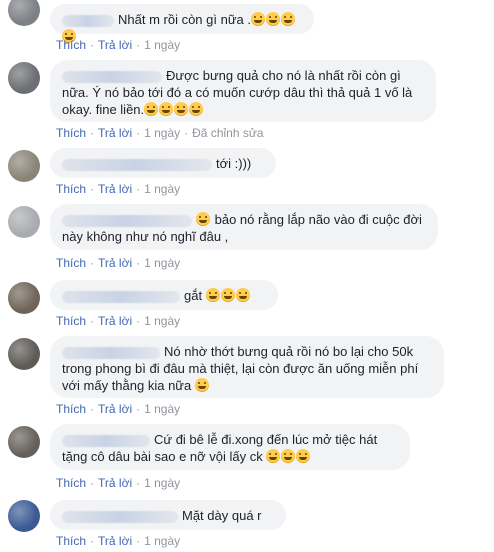  What do you see at coordinates (234, 163) in the screenshot?
I see `comment-text: tới :)))` at bounding box center [234, 163].